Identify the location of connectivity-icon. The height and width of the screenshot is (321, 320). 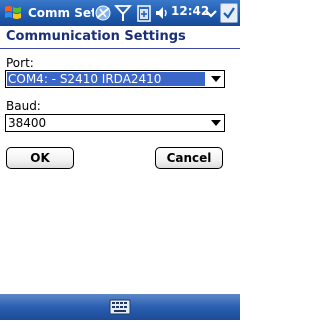
(103, 13).